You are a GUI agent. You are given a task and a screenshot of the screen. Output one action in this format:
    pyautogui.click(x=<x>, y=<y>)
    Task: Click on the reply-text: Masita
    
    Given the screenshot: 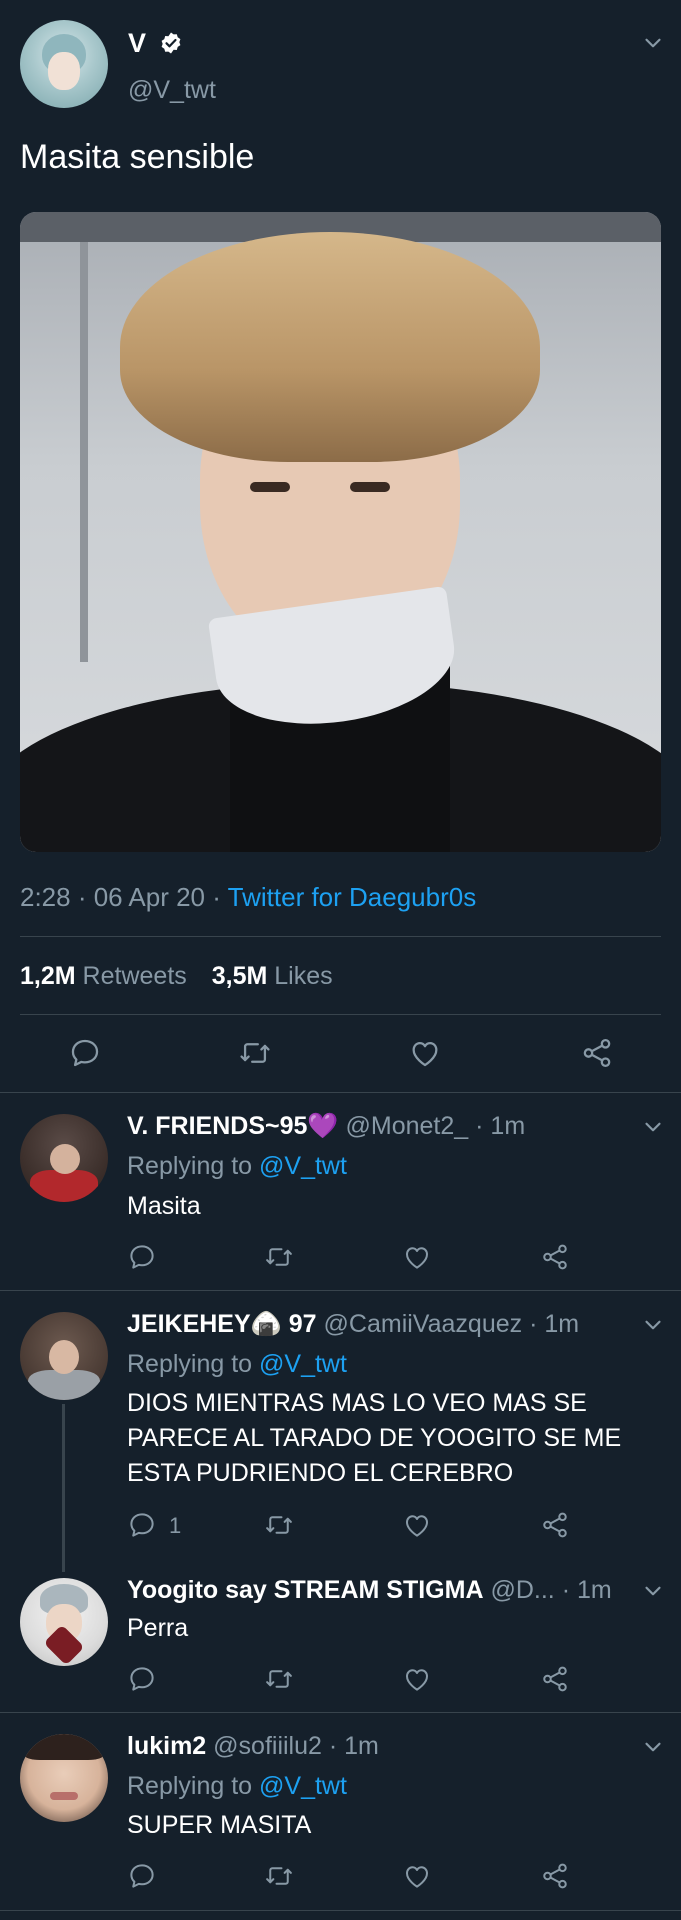 What is the action you would take?
    pyautogui.click(x=164, y=1206)
    